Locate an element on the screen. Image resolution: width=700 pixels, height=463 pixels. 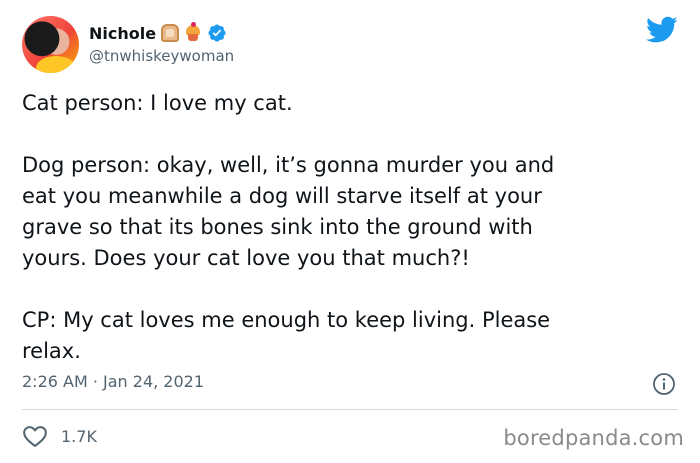
cupcake-emoji-icon is located at coordinates (193, 32).